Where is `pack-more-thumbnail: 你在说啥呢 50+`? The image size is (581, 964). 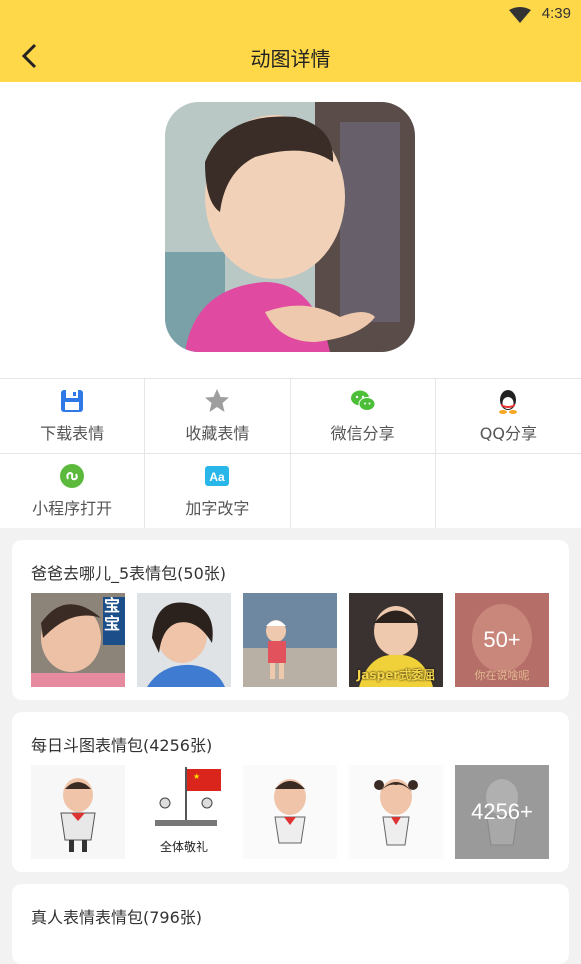 pack-more-thumbnail: 你在说啥呢 50+ is located at coordinates (502, 640).